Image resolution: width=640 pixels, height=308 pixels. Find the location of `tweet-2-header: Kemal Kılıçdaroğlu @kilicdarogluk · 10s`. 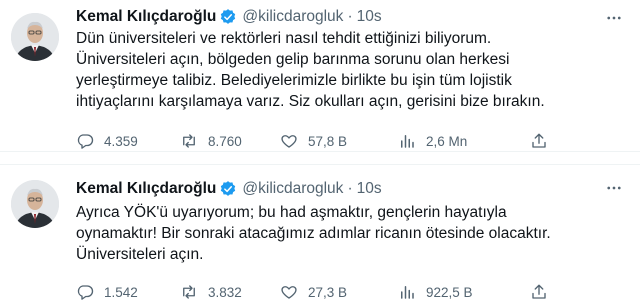

tweet-2-header: Kemal Kılıçdaroğlu @kilicdarogluk · 10s is located at coordinates (229, 189).